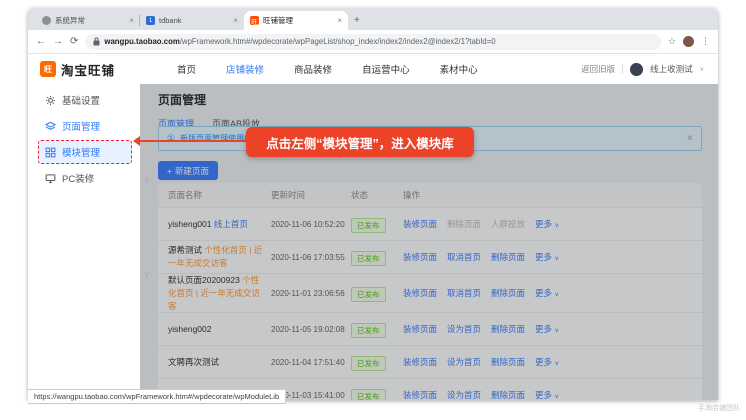 The width and height of the screenshot is (746, 420). What do you see at coordinates (186, 69) in the screenshot?
I see `nav-item-link: 首页` at bounding box center [186, 69].